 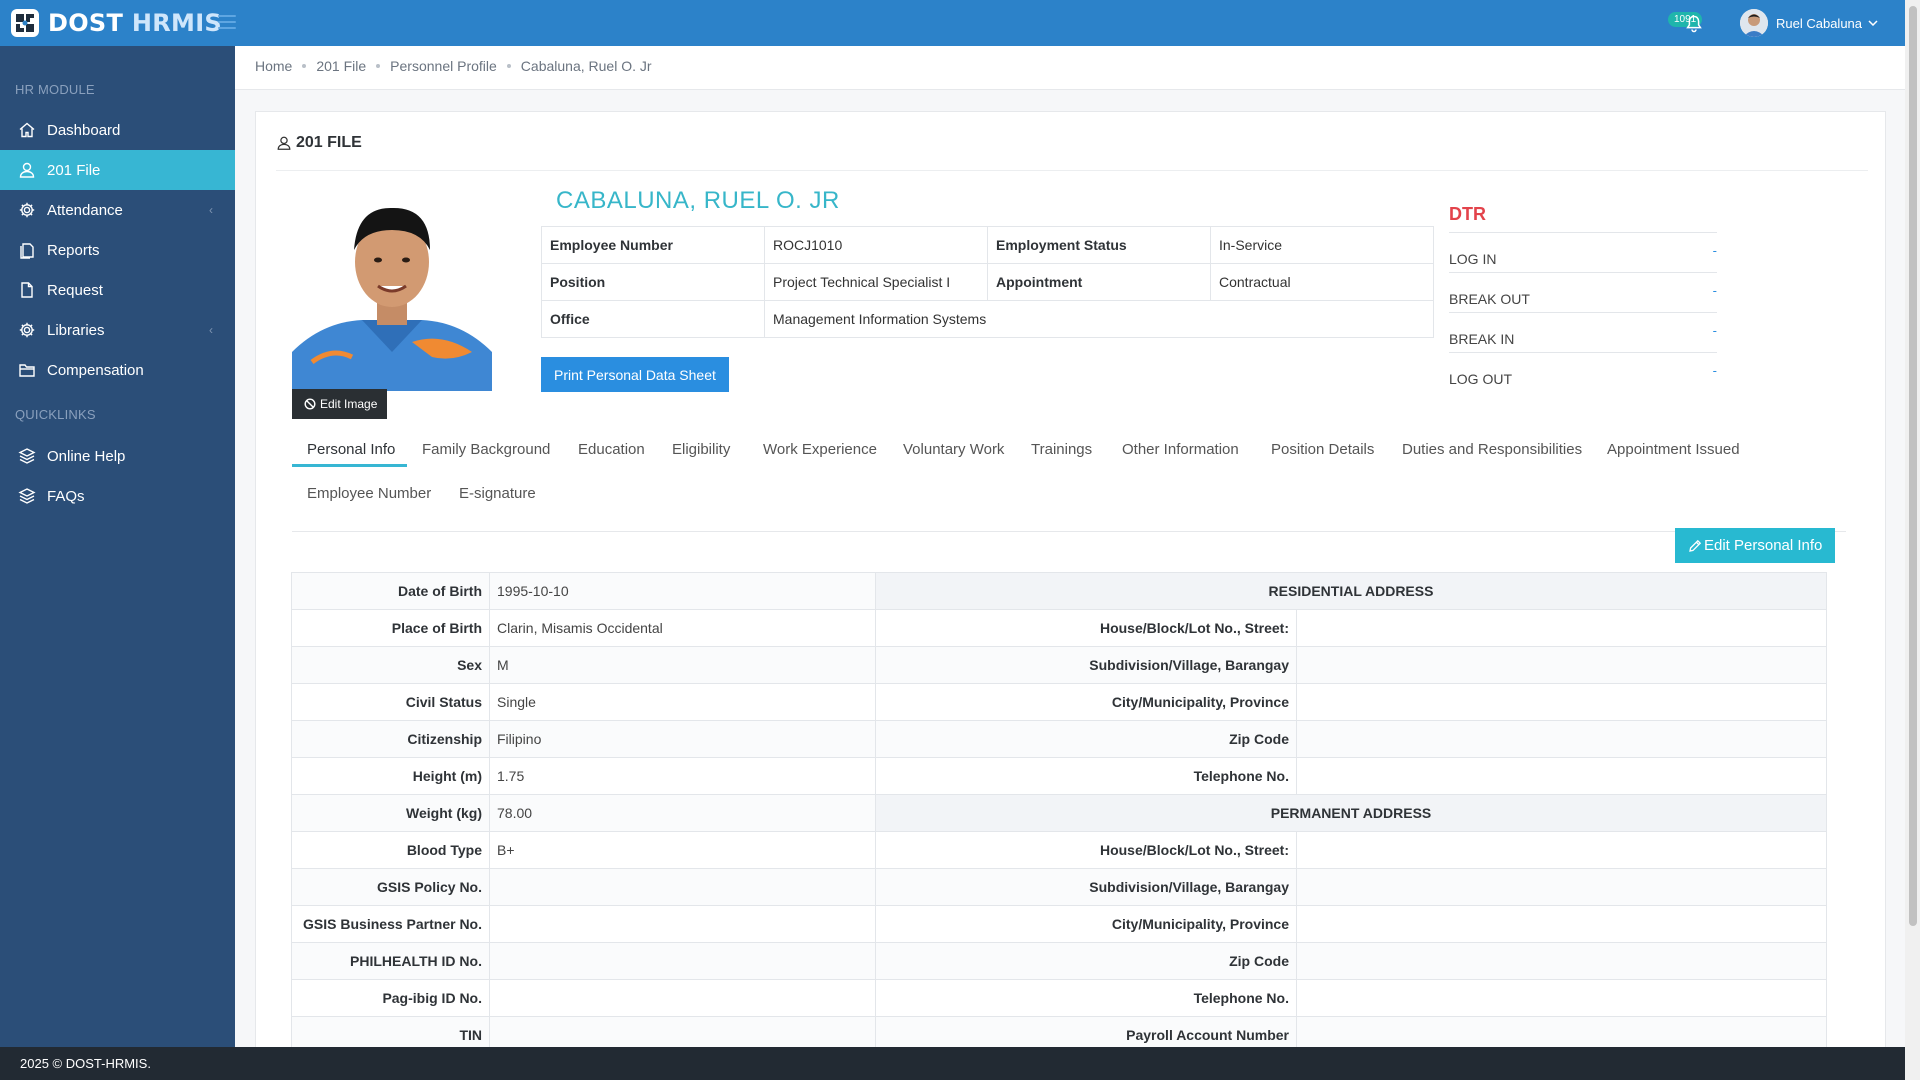 What do you see at coordinates (211, 210) in the screenshot?
I see `chevron-left-icon: ‹` at bounding box center [211, 210].